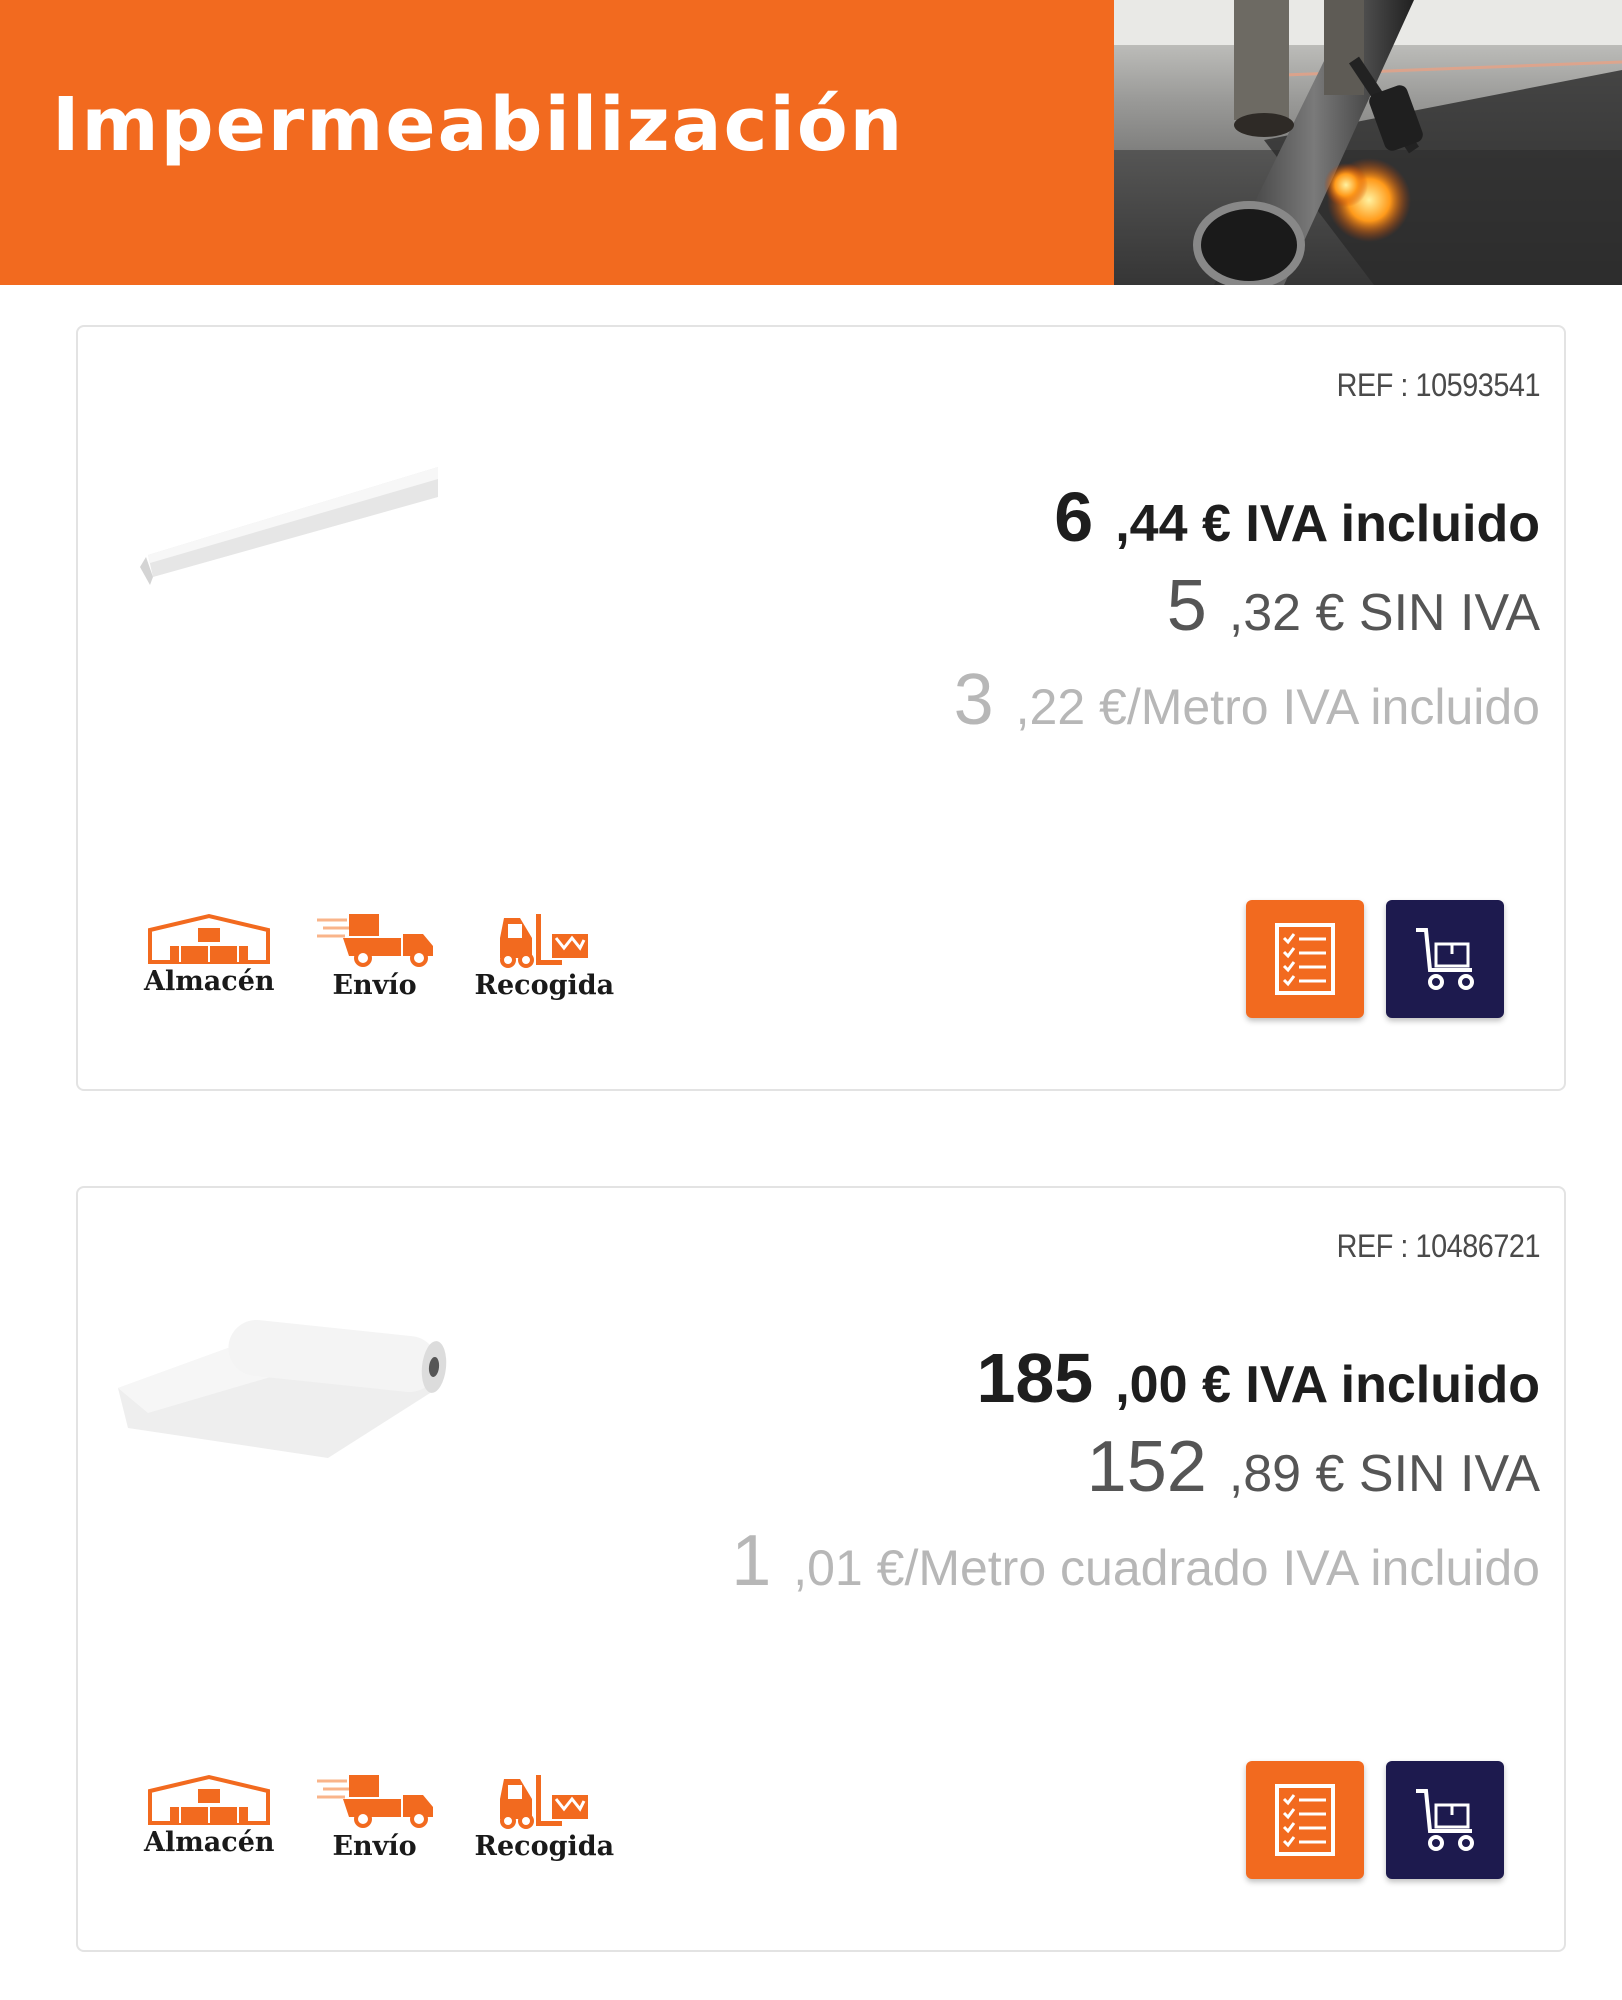 Image resolution: width=1622 pixels, height=2000 pixels. I want to click on price-per-unit: 3 ,22 €/Metro IVA incluido, so click(1247, 700).